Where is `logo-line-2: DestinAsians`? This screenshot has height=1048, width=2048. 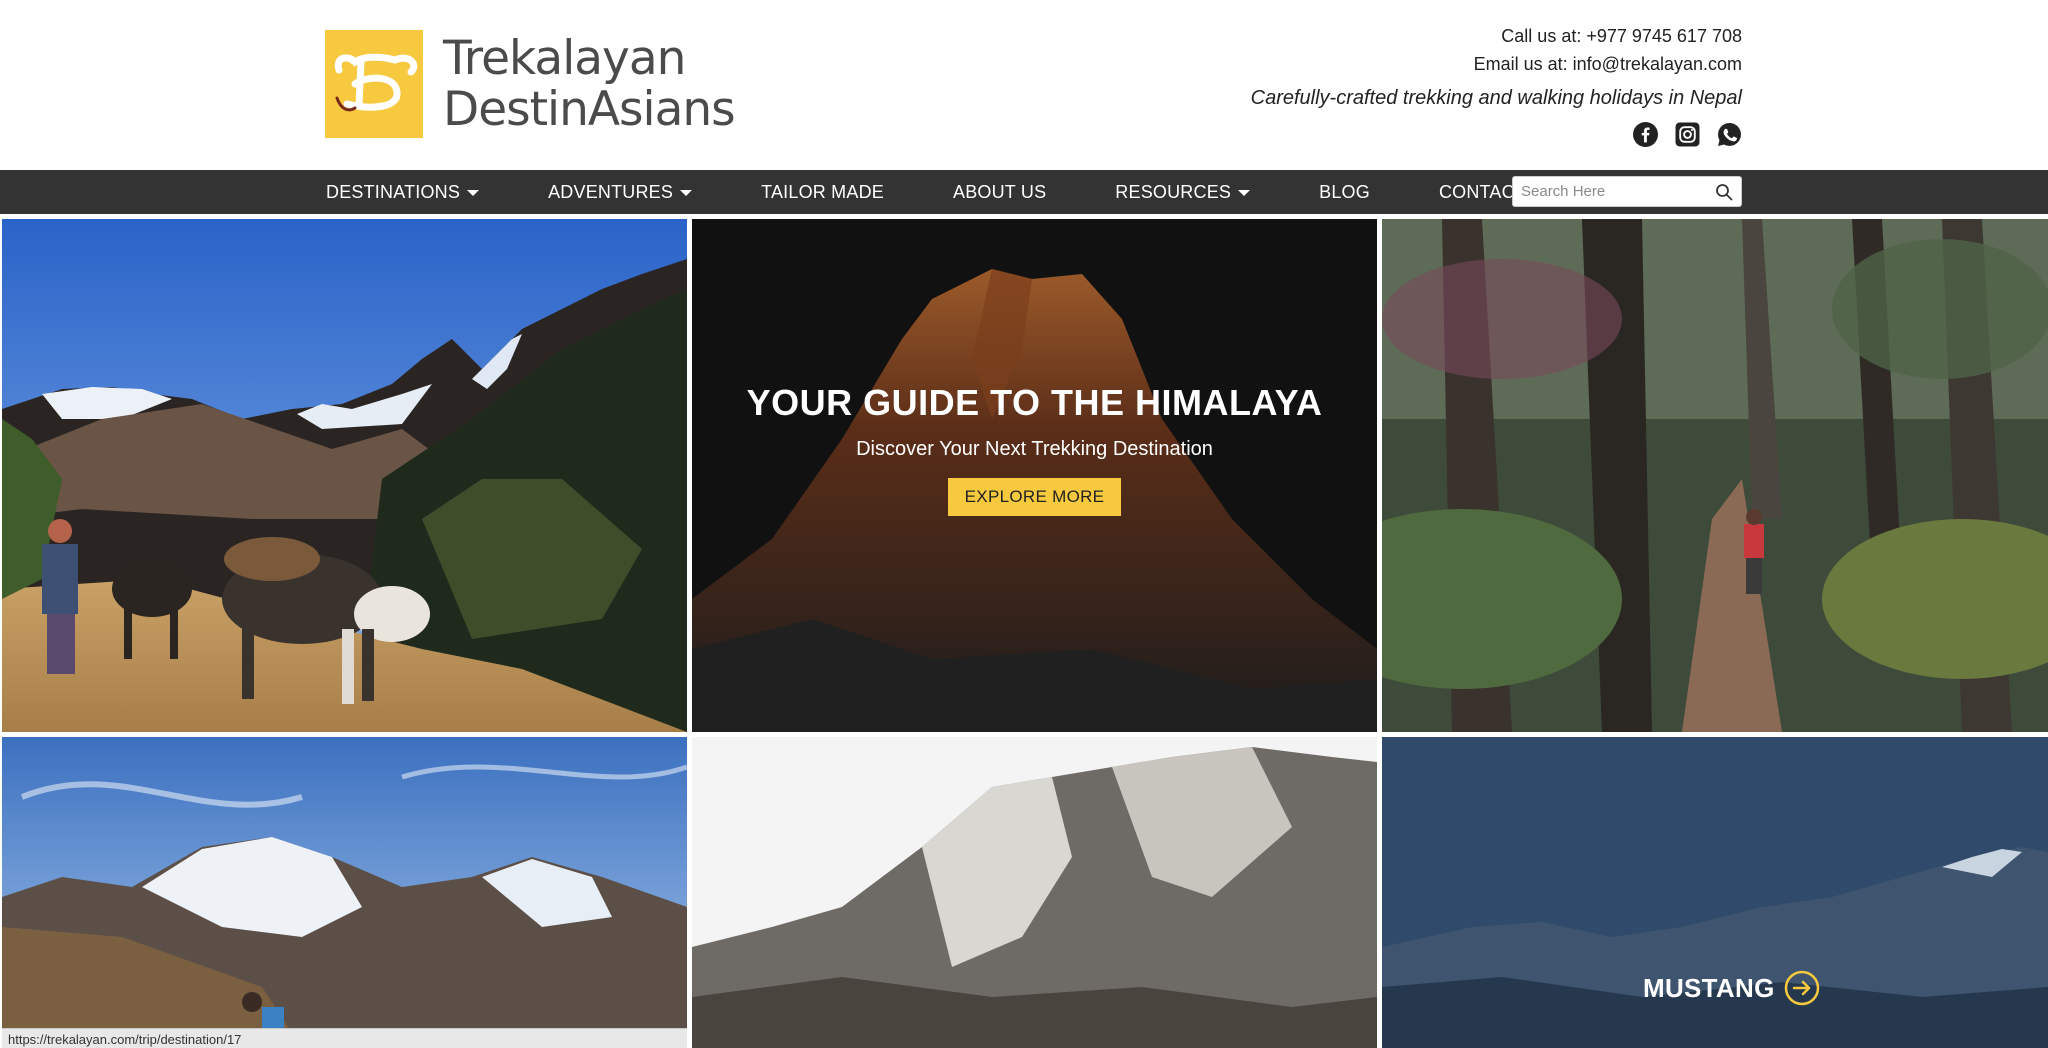
logo-line-2: DestinAsians is located at coordinates (589, 109).